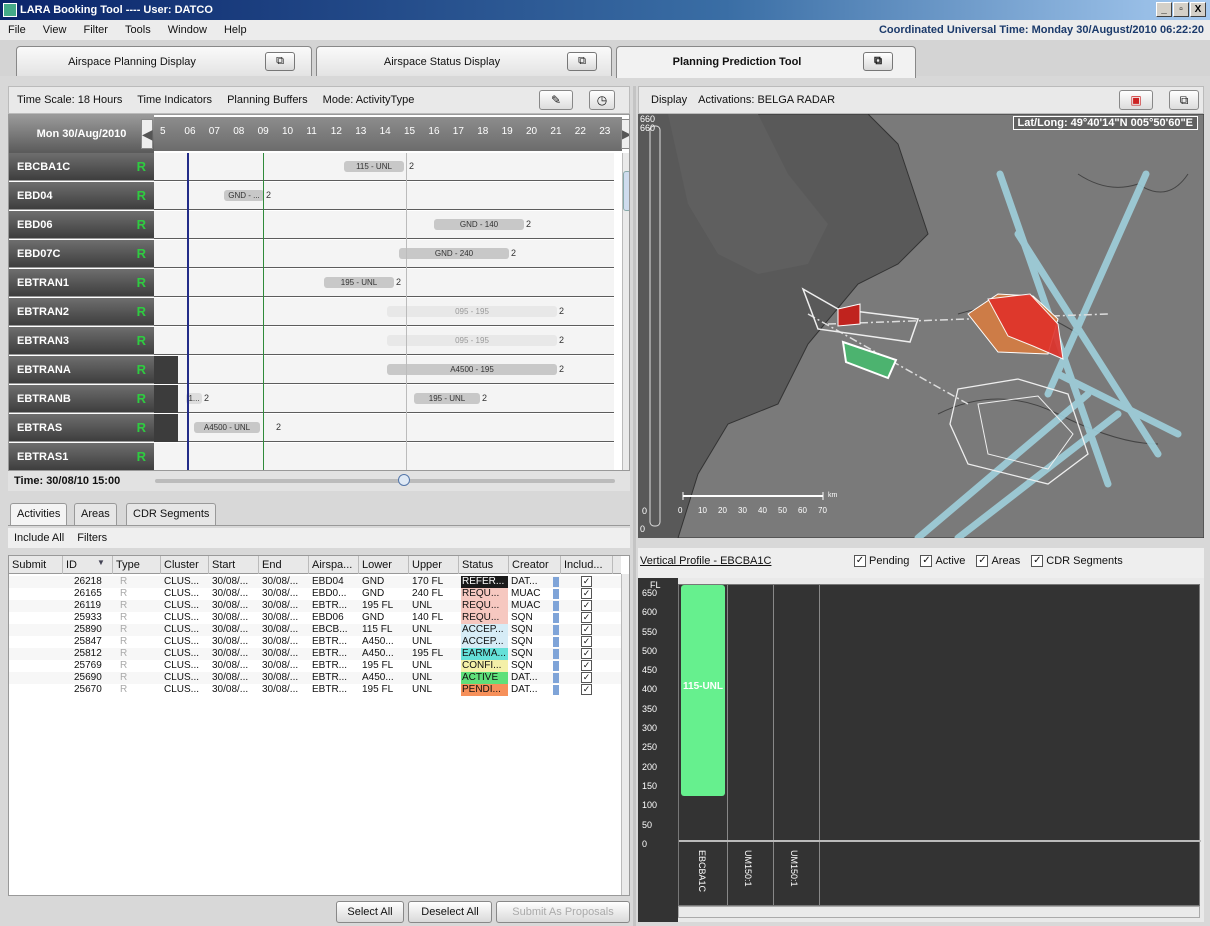 The width and height of the screenshot is (1210, 926). Describe the element at coordinates (484, 565) in the screenshot. I see `column-header: Status` at that location.